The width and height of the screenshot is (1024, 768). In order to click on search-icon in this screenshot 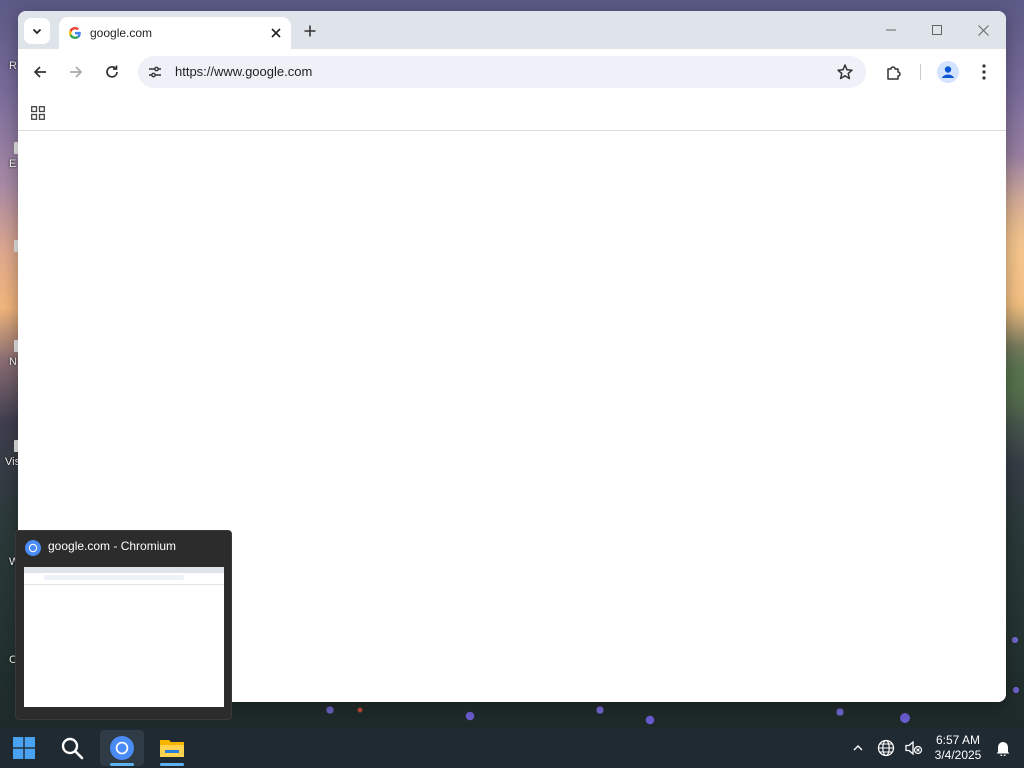, I will do `click(72, 748)`.